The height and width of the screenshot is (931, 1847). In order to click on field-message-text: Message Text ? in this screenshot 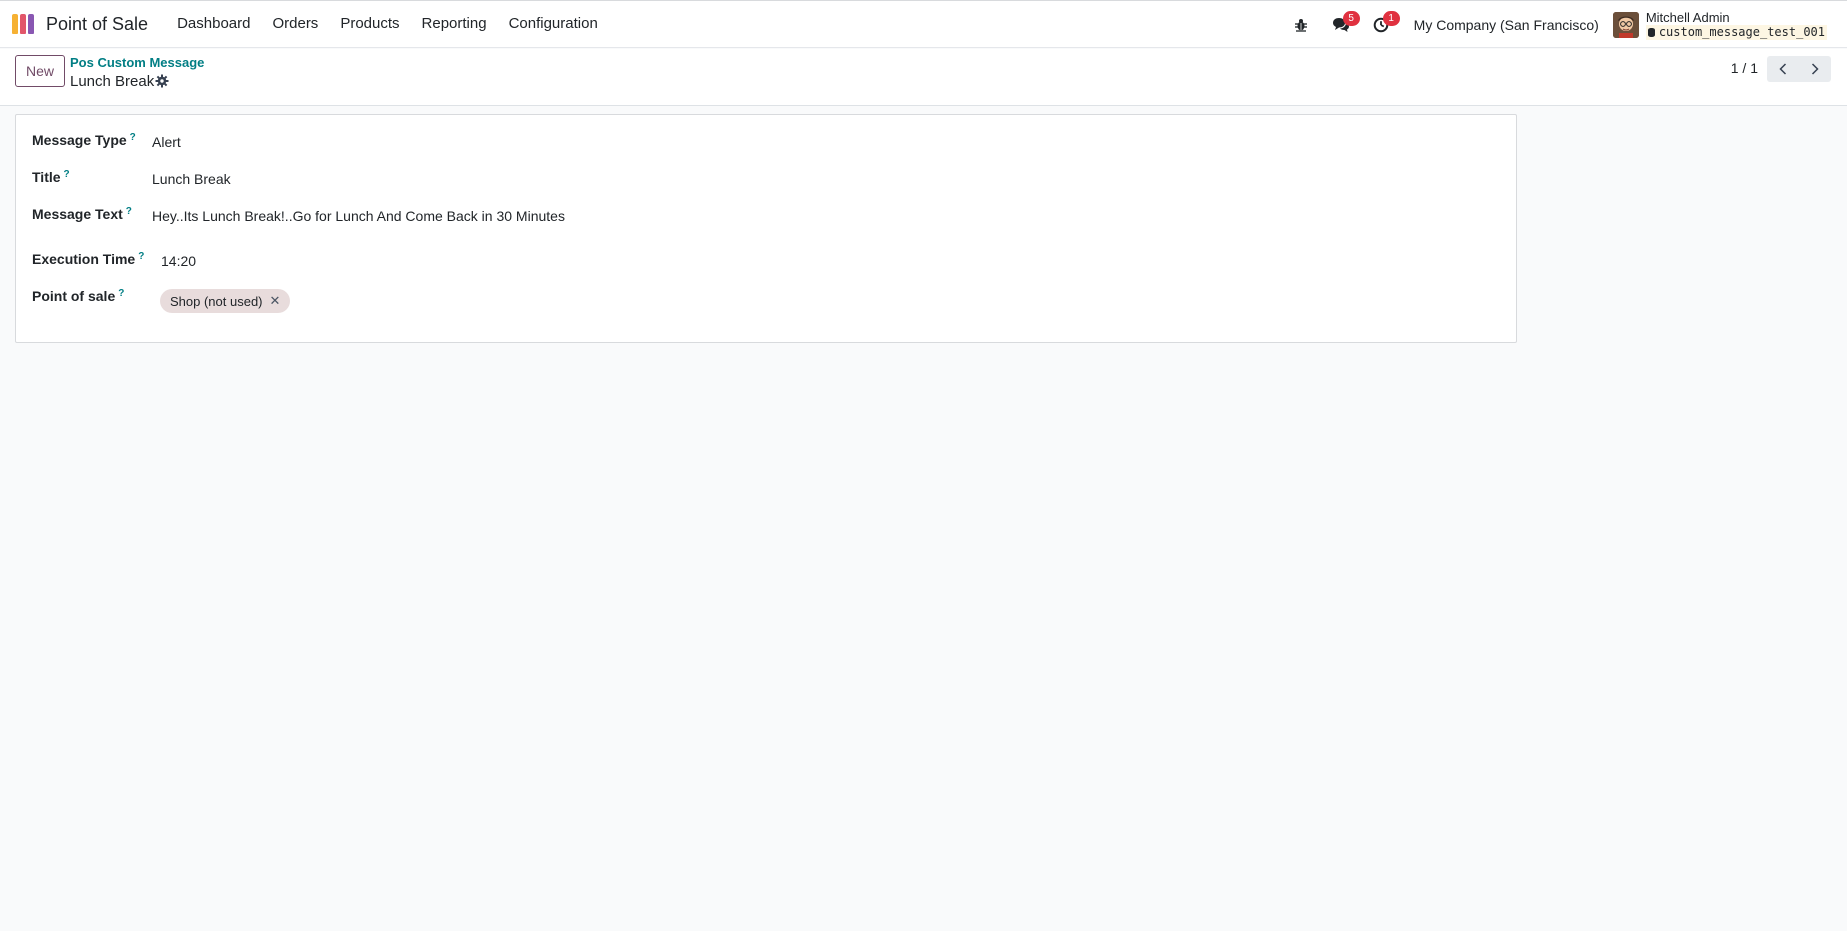, I will do `click(82, 214)`.